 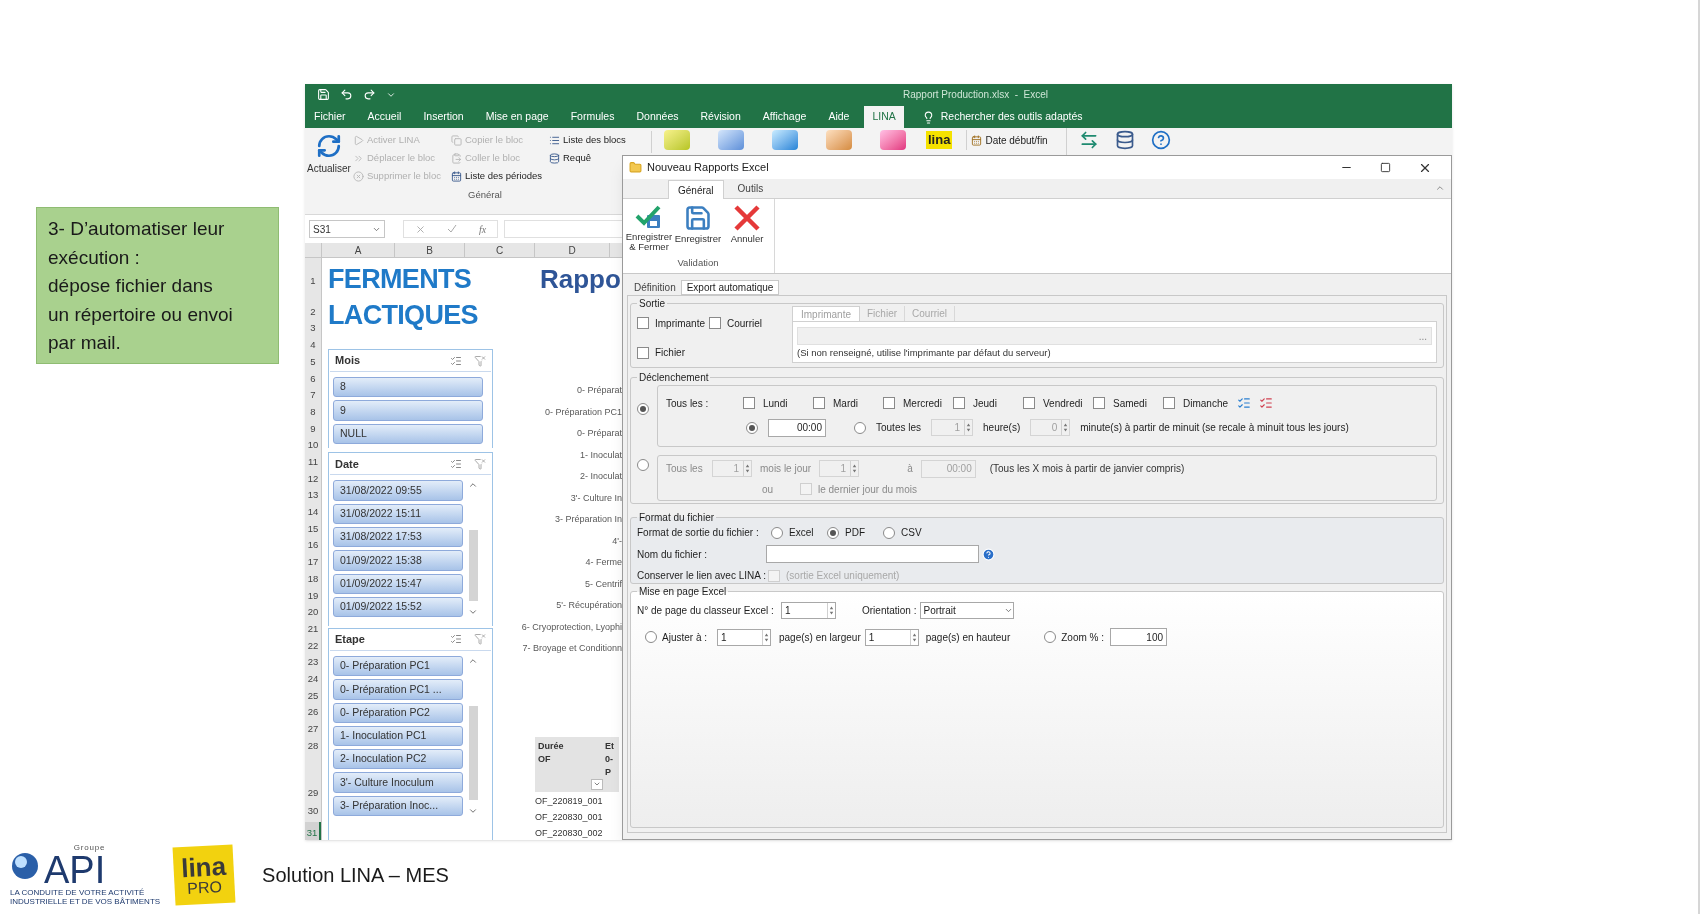 What do you see at coordinates (398, 759) in the screenshot?
I see `slicer-item: 2- Inoculation PC2` at bounding box center [398, 759].